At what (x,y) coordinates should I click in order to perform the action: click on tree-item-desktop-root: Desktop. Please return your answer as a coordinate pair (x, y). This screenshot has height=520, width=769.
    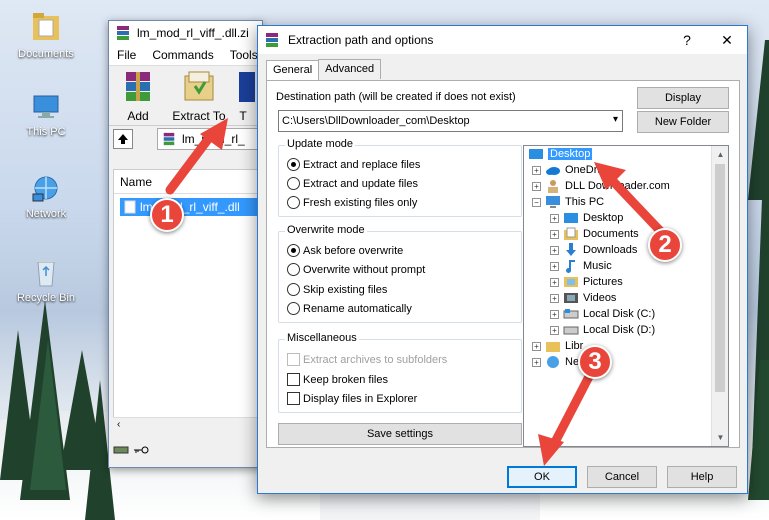
    Looking at the image, I should click on (560, 154).